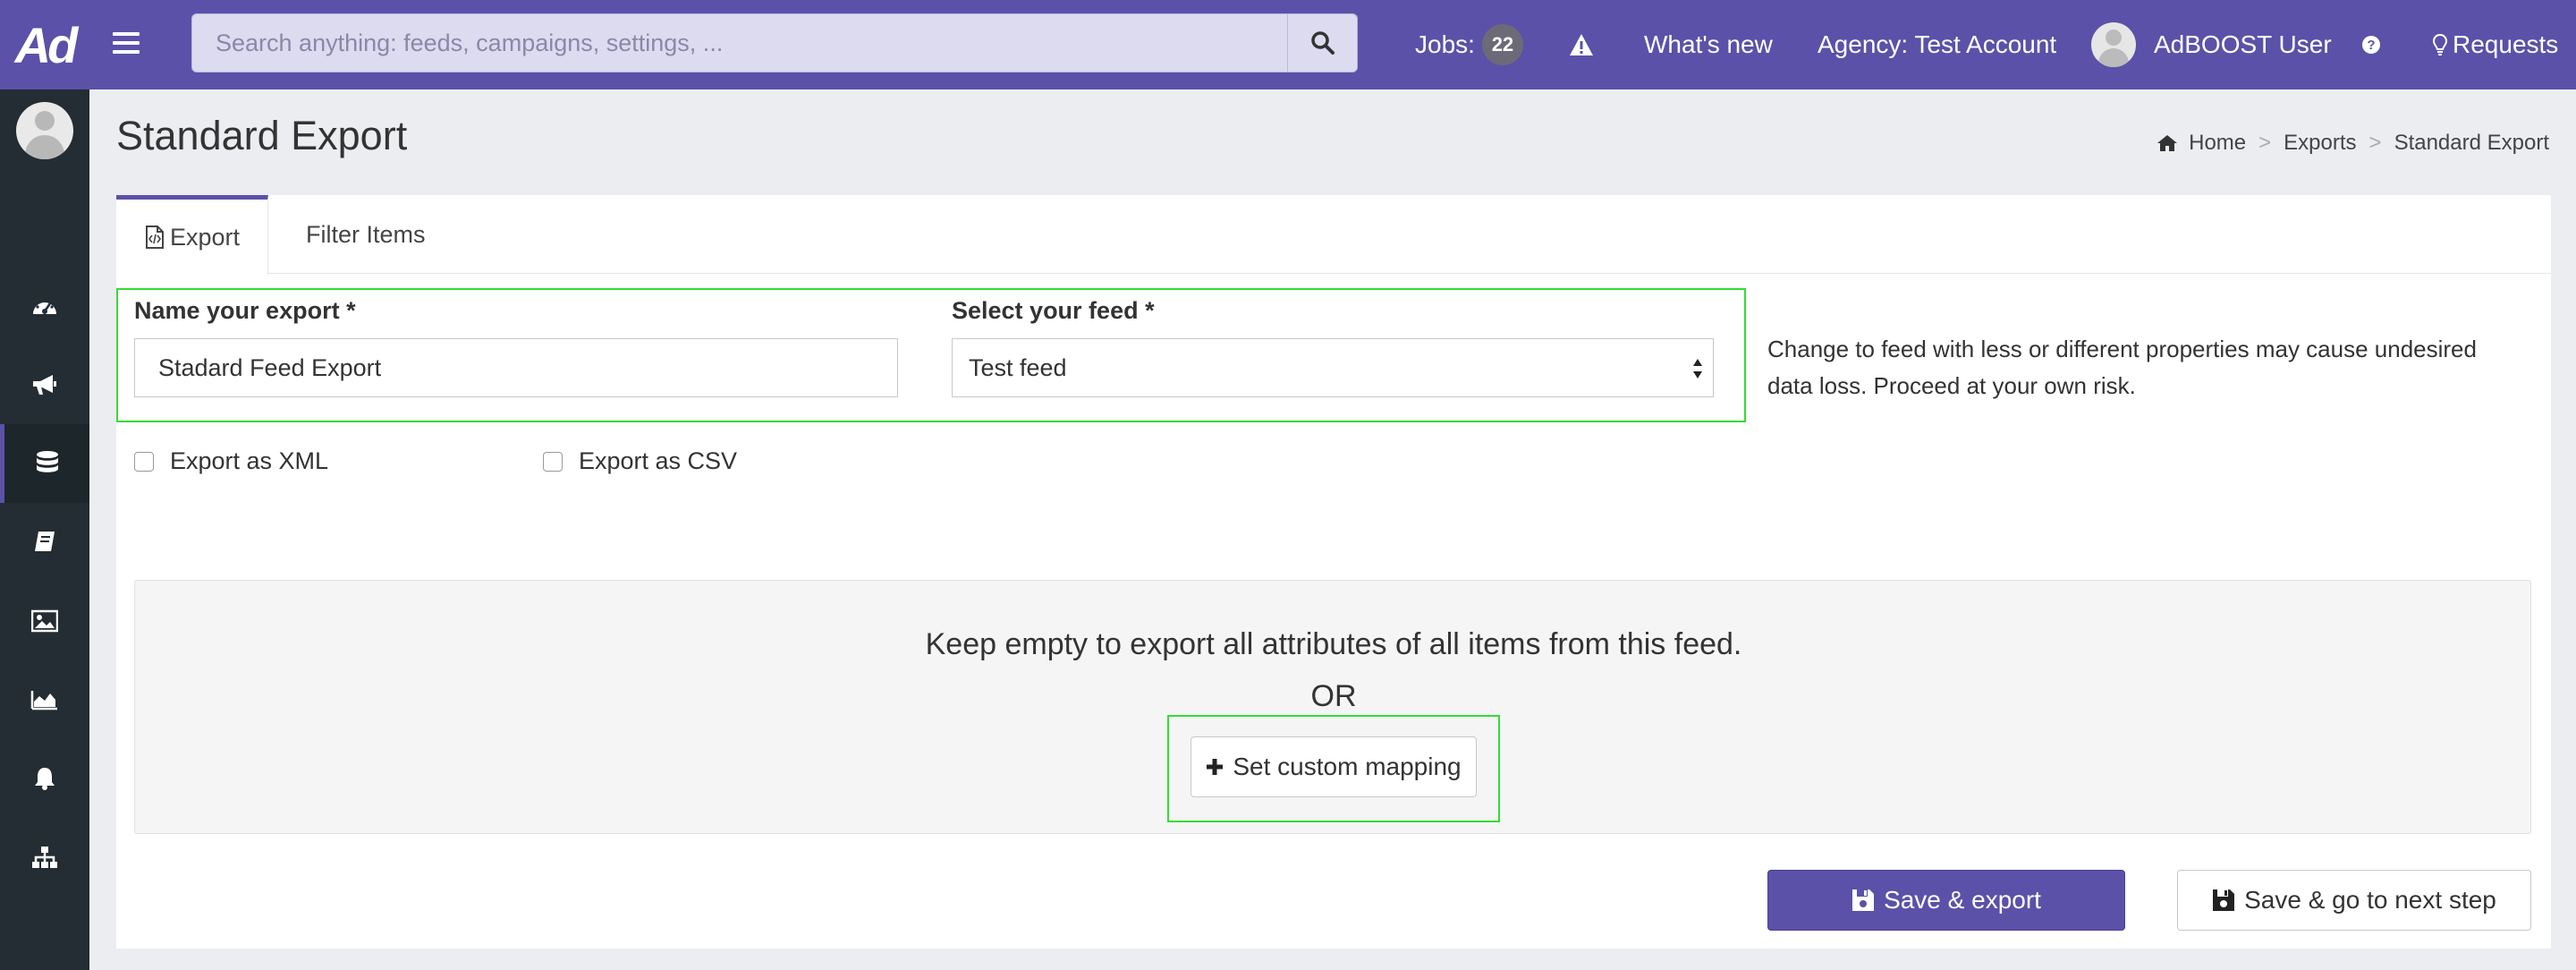 Image resolution: width=2576 pixels, height=970 pixels. I want to click on search-button, so click(1322, 43).